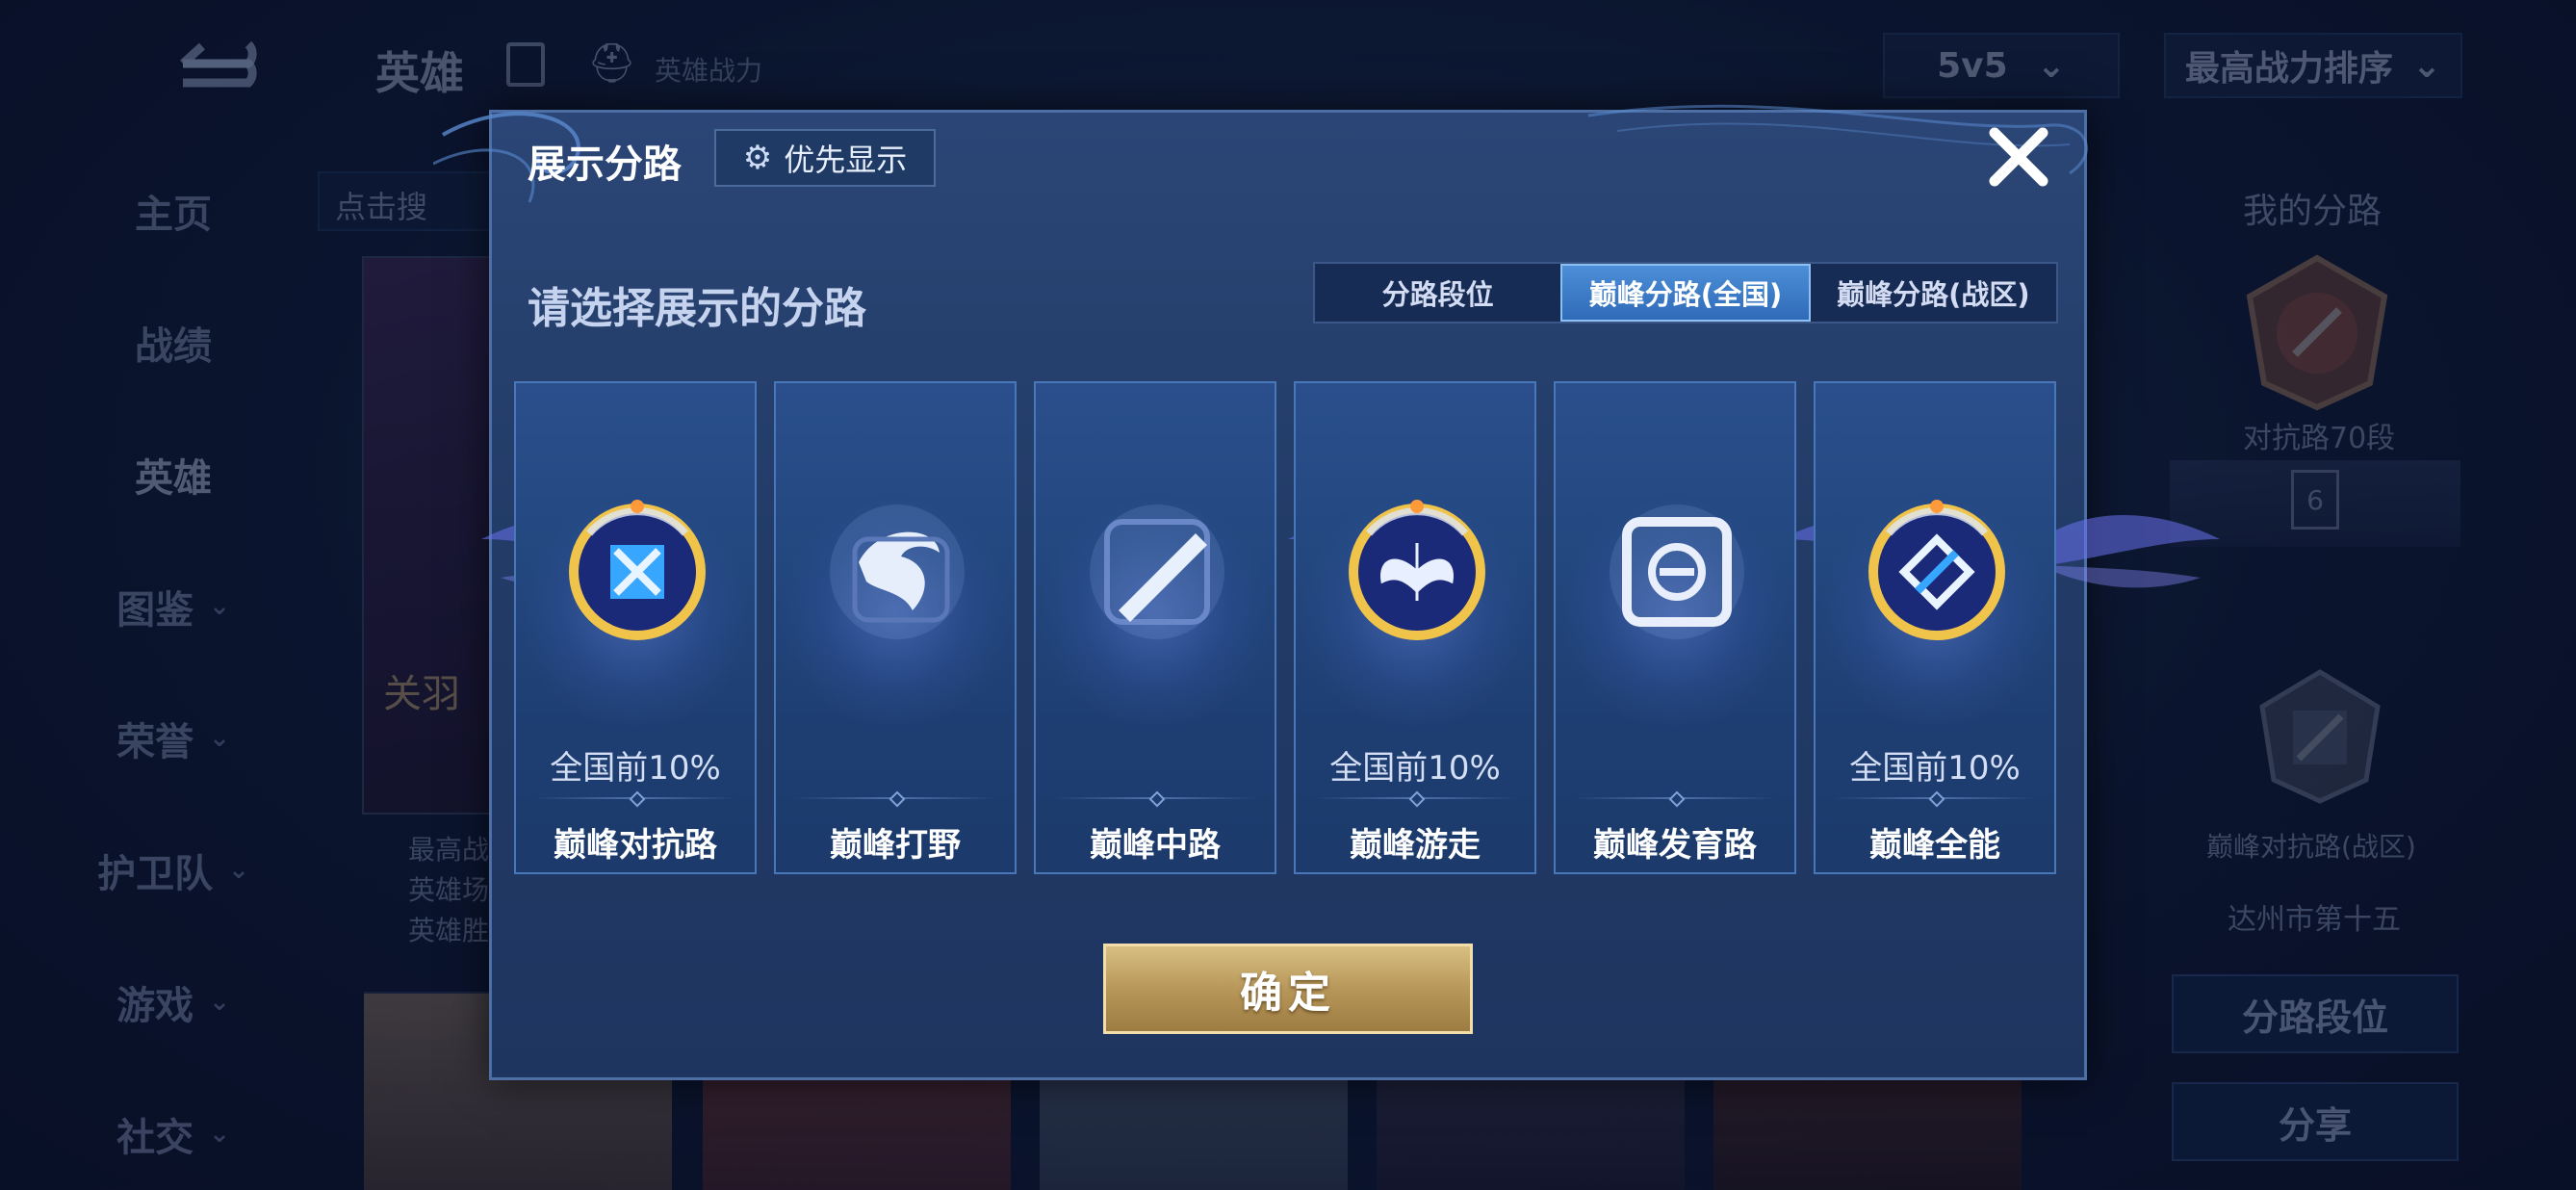  I want to click on lane-card: 巅峰中路, so click(1155, 628).